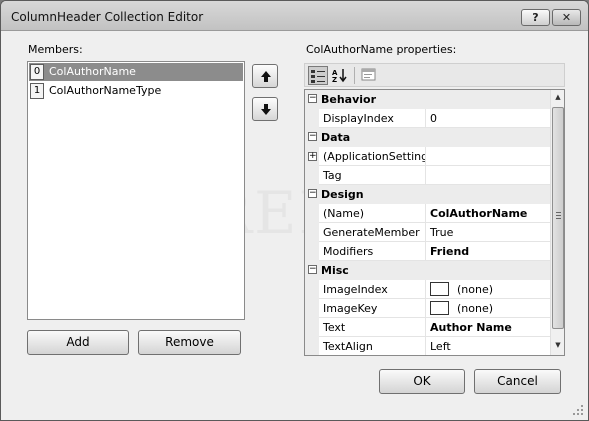 This screenshot has height=421, width=589. I want to click on property-row: Text Author Name, so click(427, 327).